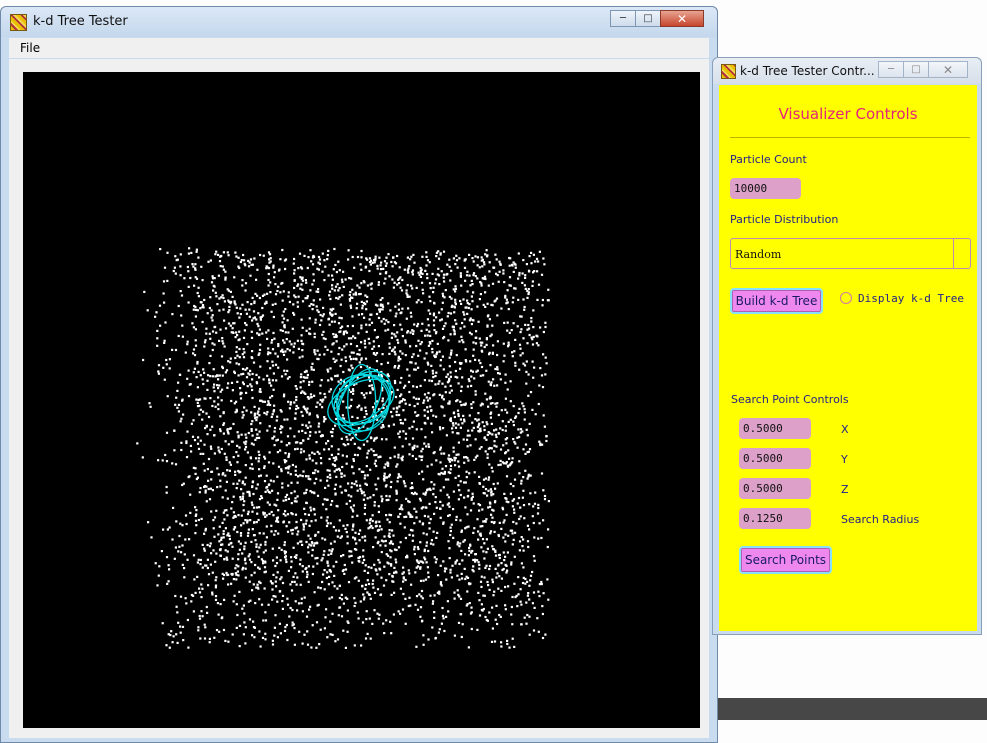 The image size is (987, 743). What do you see at coordinates (30, 48) in the screenshot?
I see `menu-file: File` at bounding box center [30, 48].